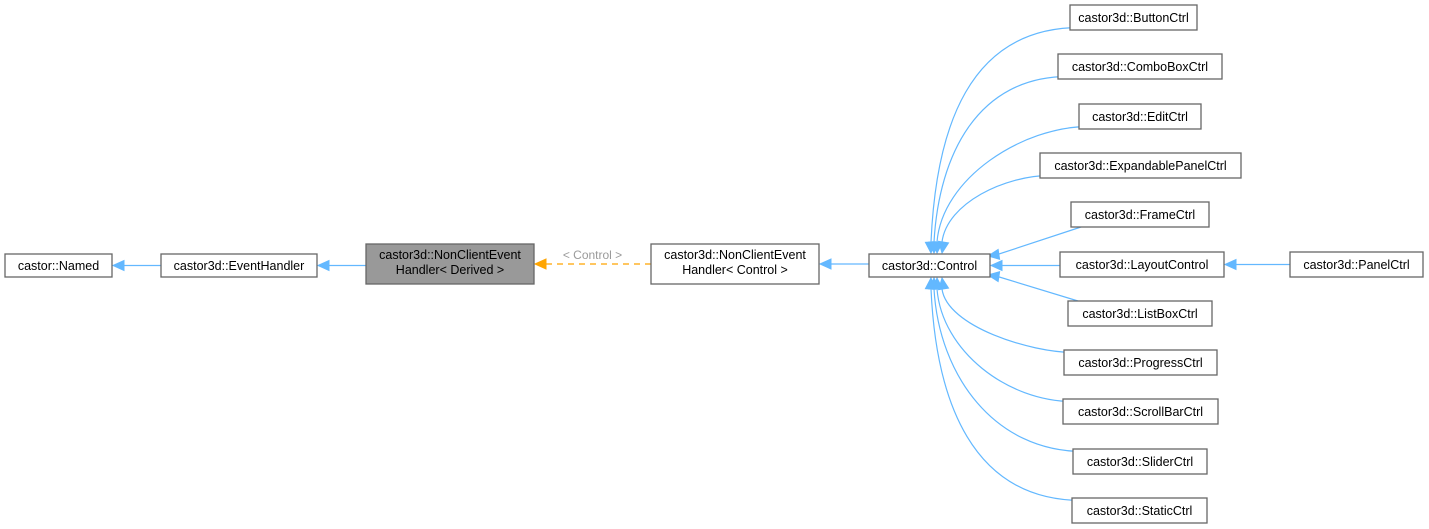 Image resolution: width=1429 pixels, height=529 pixels. I want to click on class-node-label: castor3d::Control, so click(929, 266).